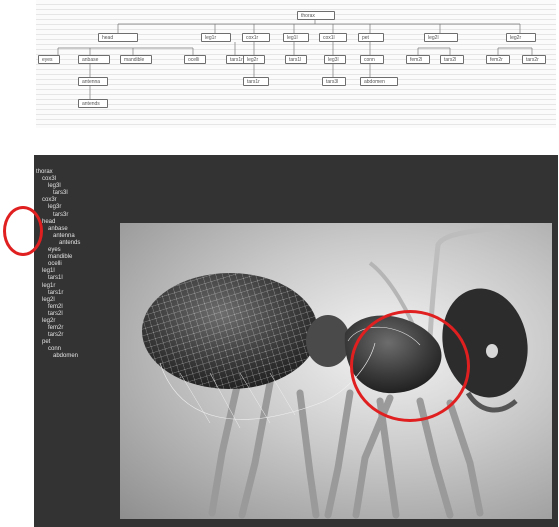  Describe the element at coordinates (372, 59) in the screenshot. I see `node-conn: conn` at that location.